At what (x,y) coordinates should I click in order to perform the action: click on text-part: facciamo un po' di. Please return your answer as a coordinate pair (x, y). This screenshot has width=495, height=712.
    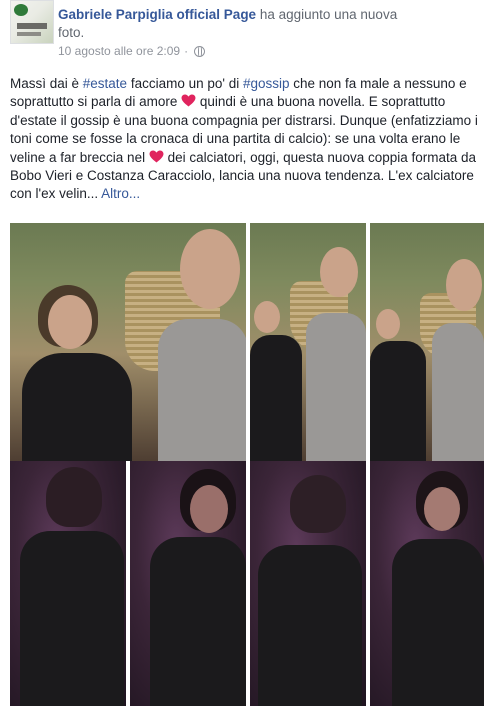
    Looking at the image, I should click on (185, 83).